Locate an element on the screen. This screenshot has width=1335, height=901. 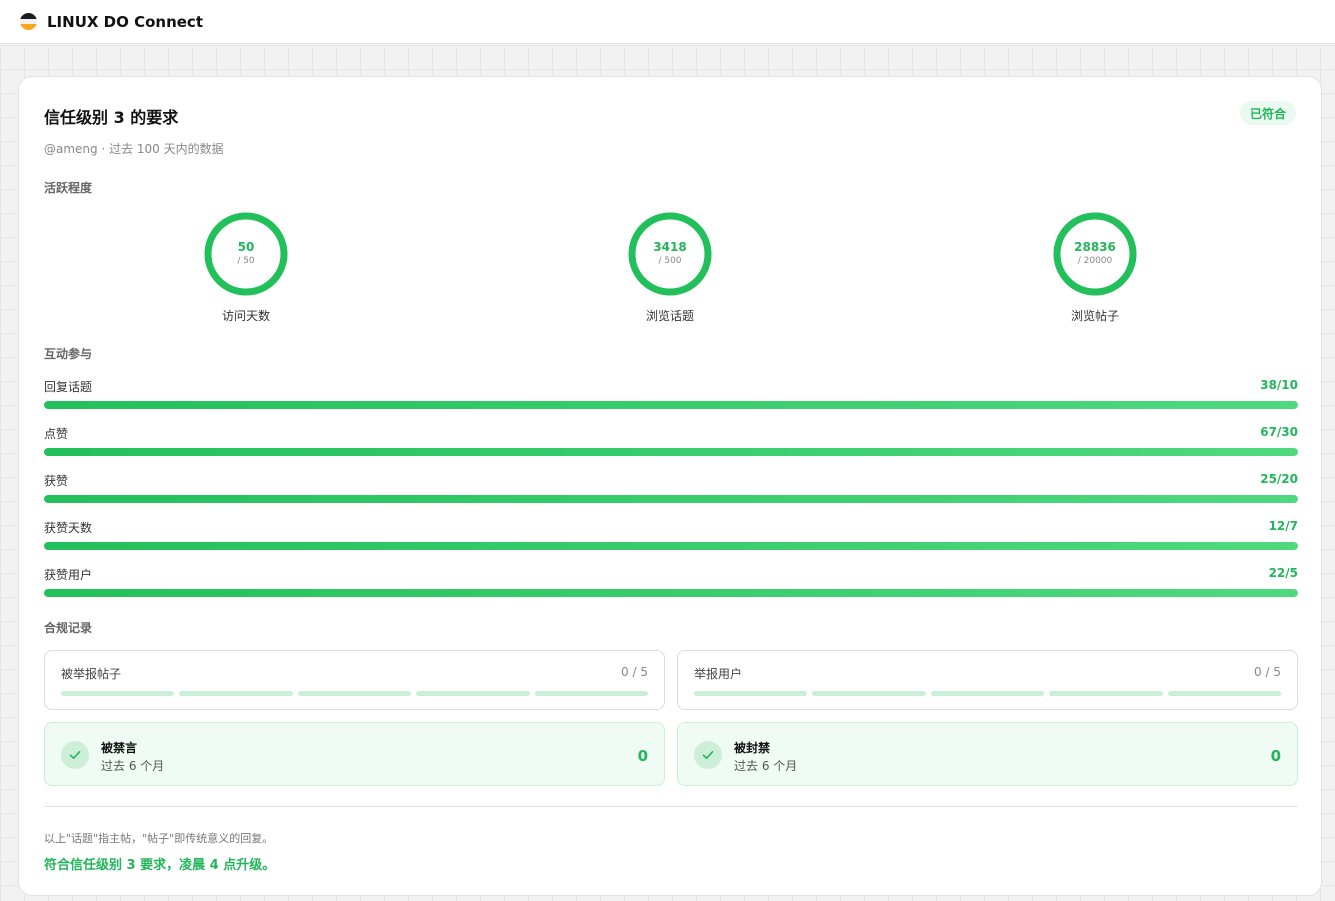
bar-value: 25/20 is located at coordinates (1279, 479).